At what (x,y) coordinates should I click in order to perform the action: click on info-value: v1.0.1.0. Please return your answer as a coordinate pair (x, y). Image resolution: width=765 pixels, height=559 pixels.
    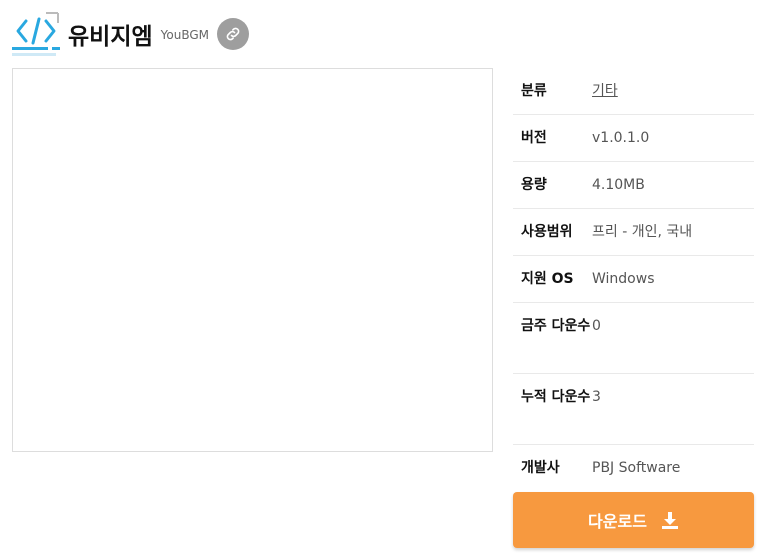
    Looking at the image, I should click on (621, 138).